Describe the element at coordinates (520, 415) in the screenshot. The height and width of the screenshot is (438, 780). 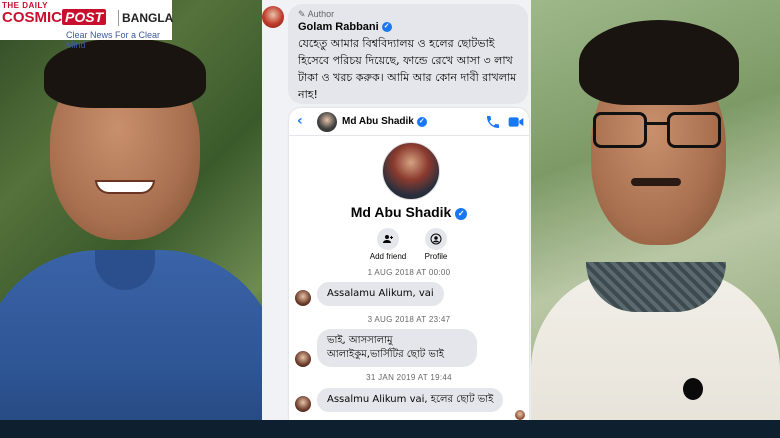
I see `read-receipt-avatar` at that location.